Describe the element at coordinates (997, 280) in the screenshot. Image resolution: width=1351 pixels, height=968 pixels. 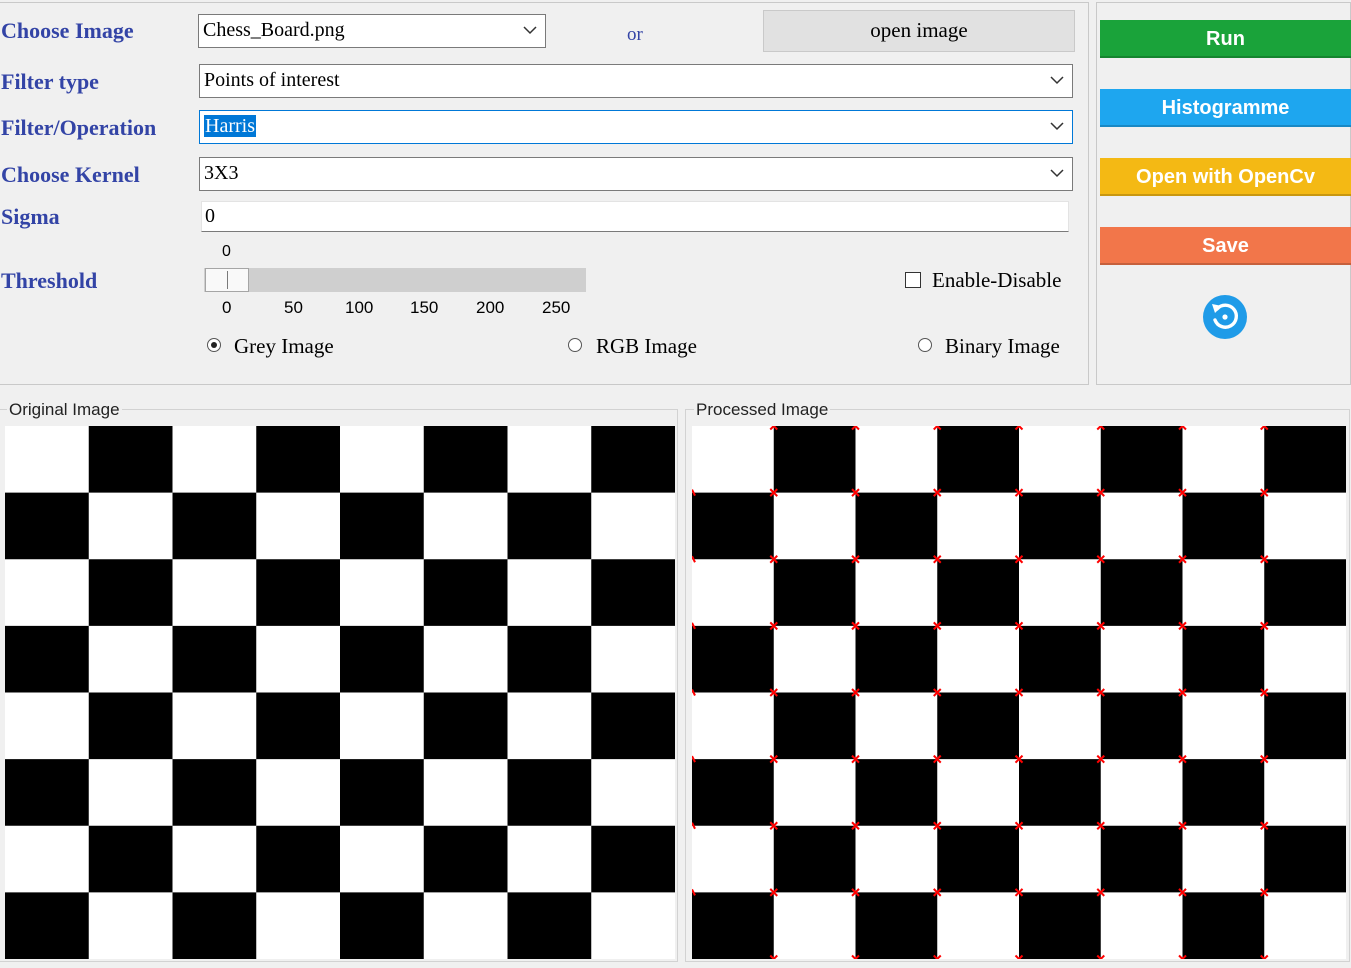
I see `enable-disable-label: Enable-Disable` at that location.